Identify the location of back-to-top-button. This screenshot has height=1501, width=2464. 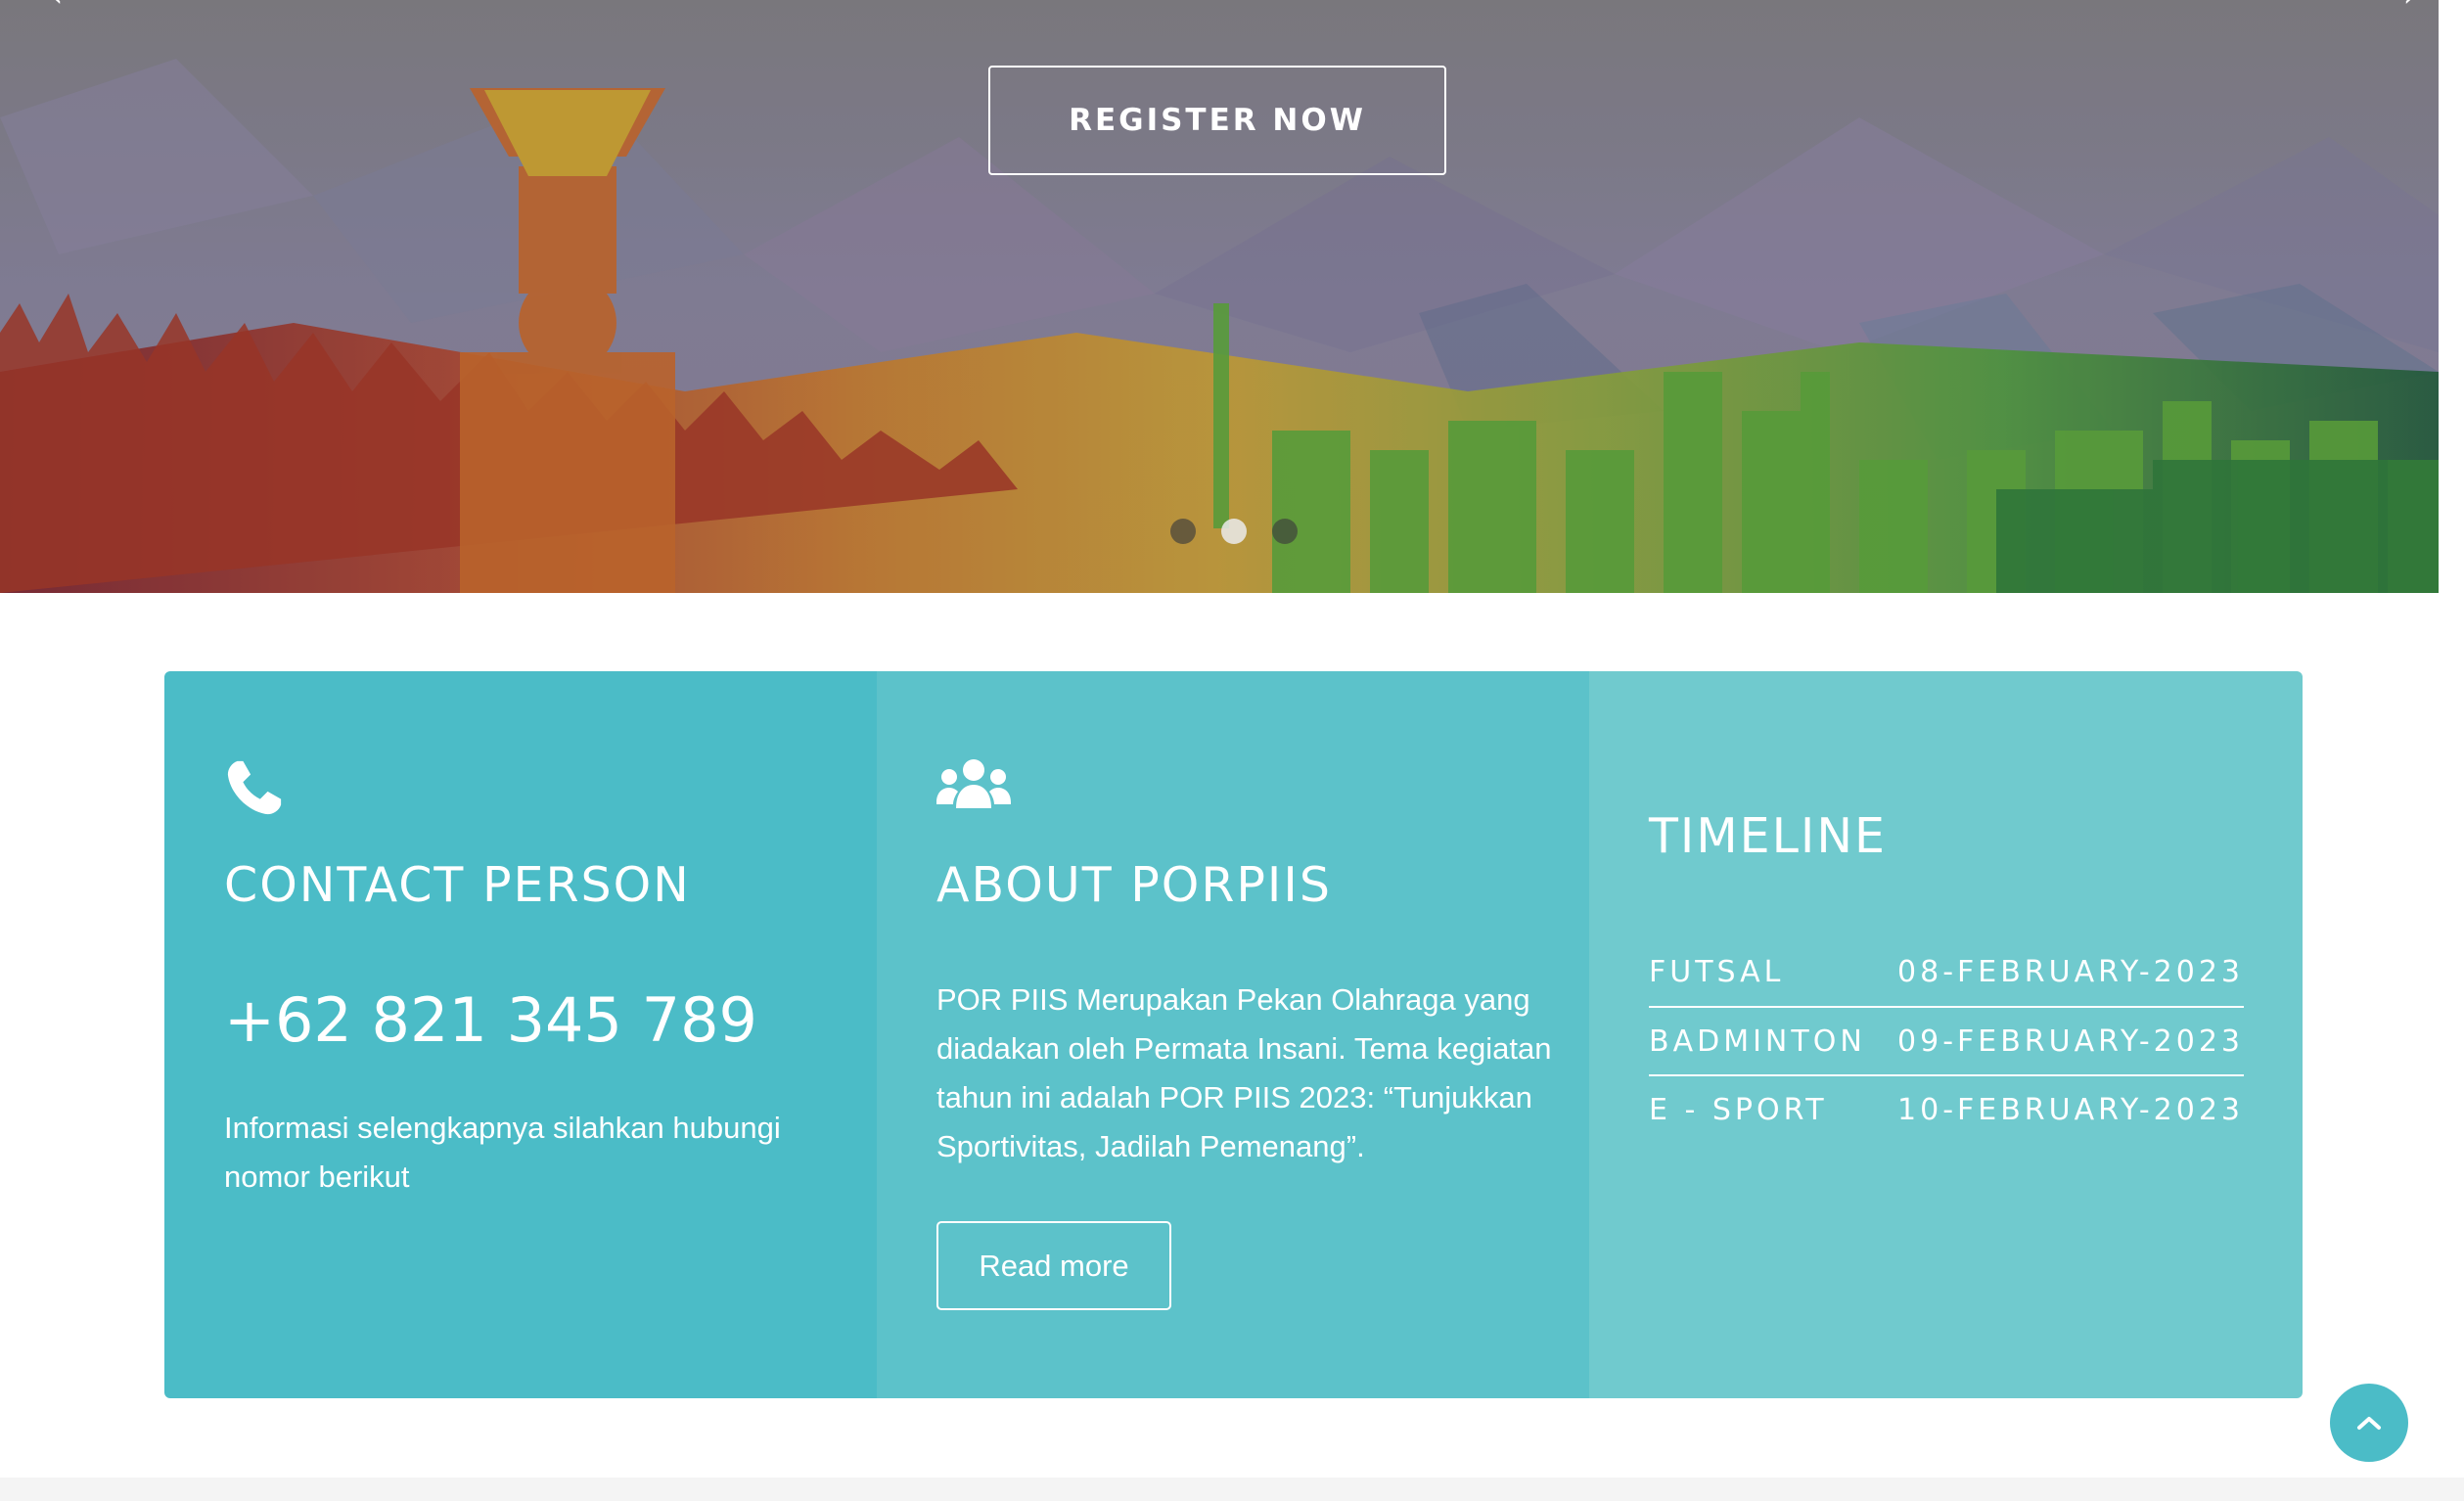
(2369, 1423).